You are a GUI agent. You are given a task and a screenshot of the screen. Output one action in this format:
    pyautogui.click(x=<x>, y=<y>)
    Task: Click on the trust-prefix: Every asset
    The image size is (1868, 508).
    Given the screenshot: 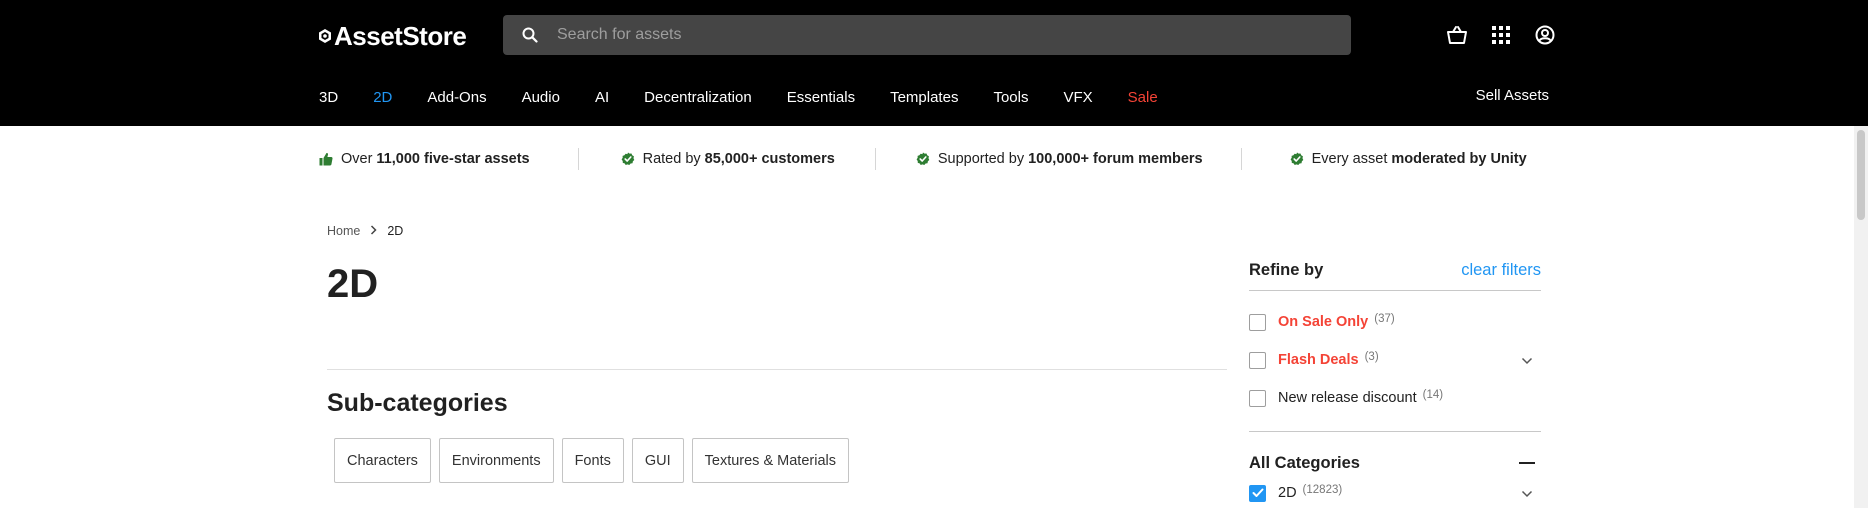 What is the action you would take?
    pyautogui.click(x=1349, y=159)
    